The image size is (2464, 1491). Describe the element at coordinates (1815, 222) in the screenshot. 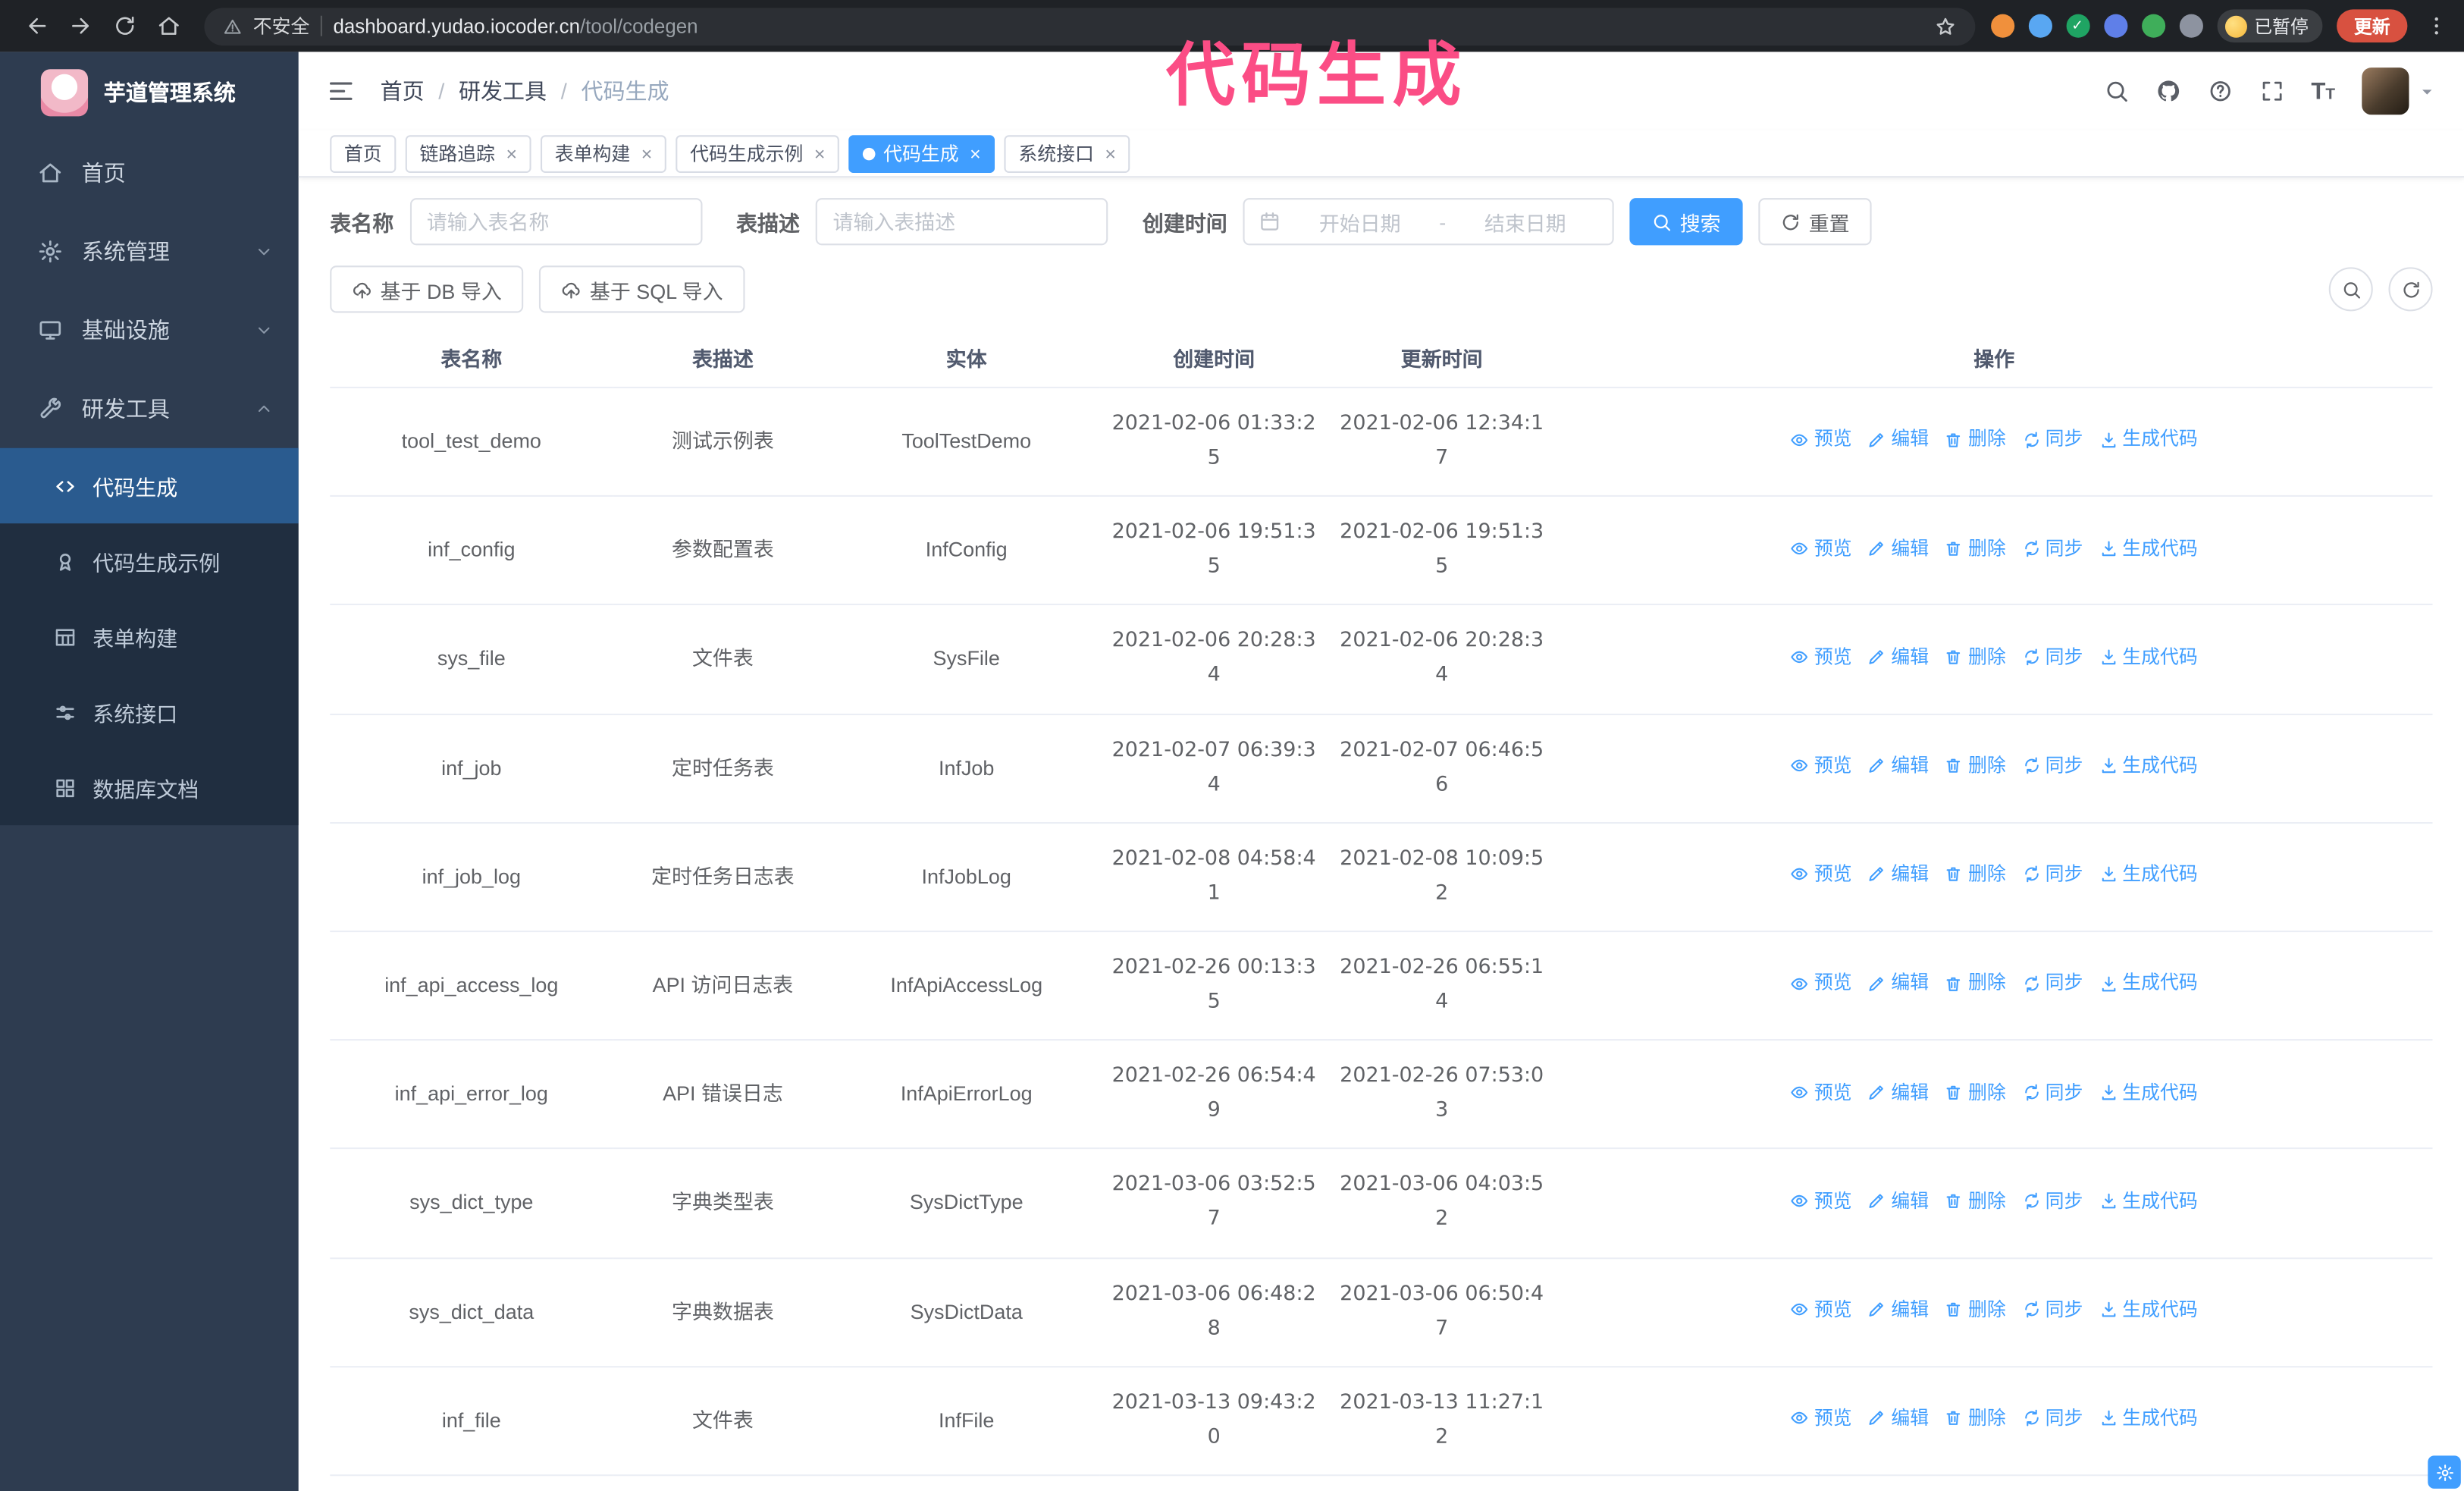

I see `reset-button: 重置` at that location.